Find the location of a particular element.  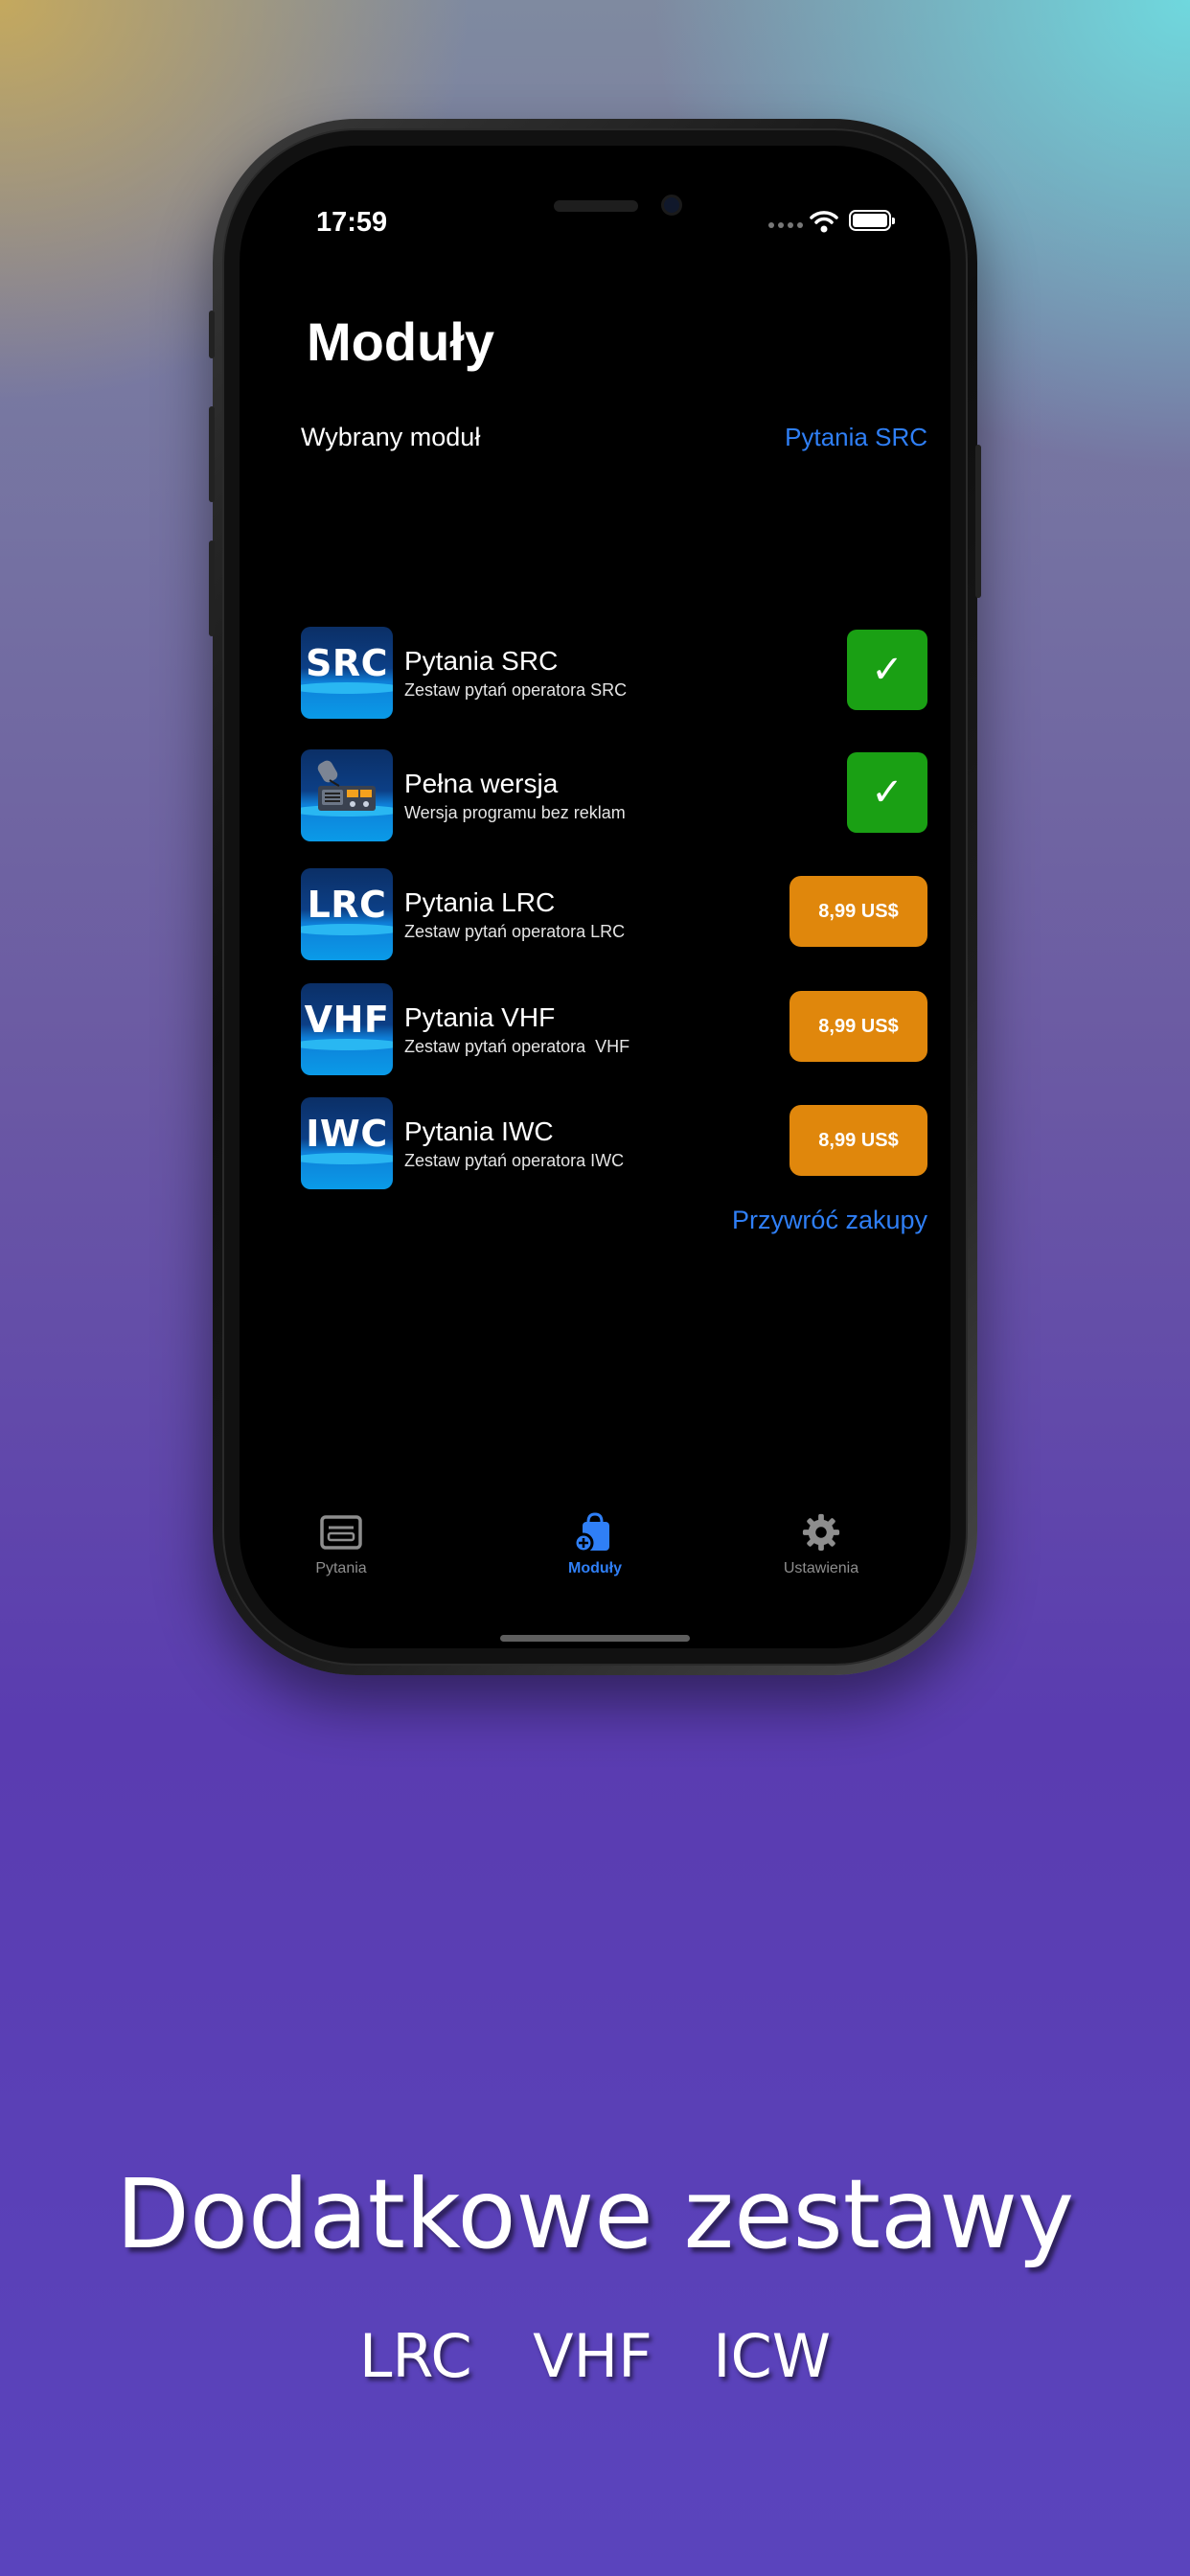

module-subtitle: Wersja programu bez reklam is located at coordinates (515, 812).